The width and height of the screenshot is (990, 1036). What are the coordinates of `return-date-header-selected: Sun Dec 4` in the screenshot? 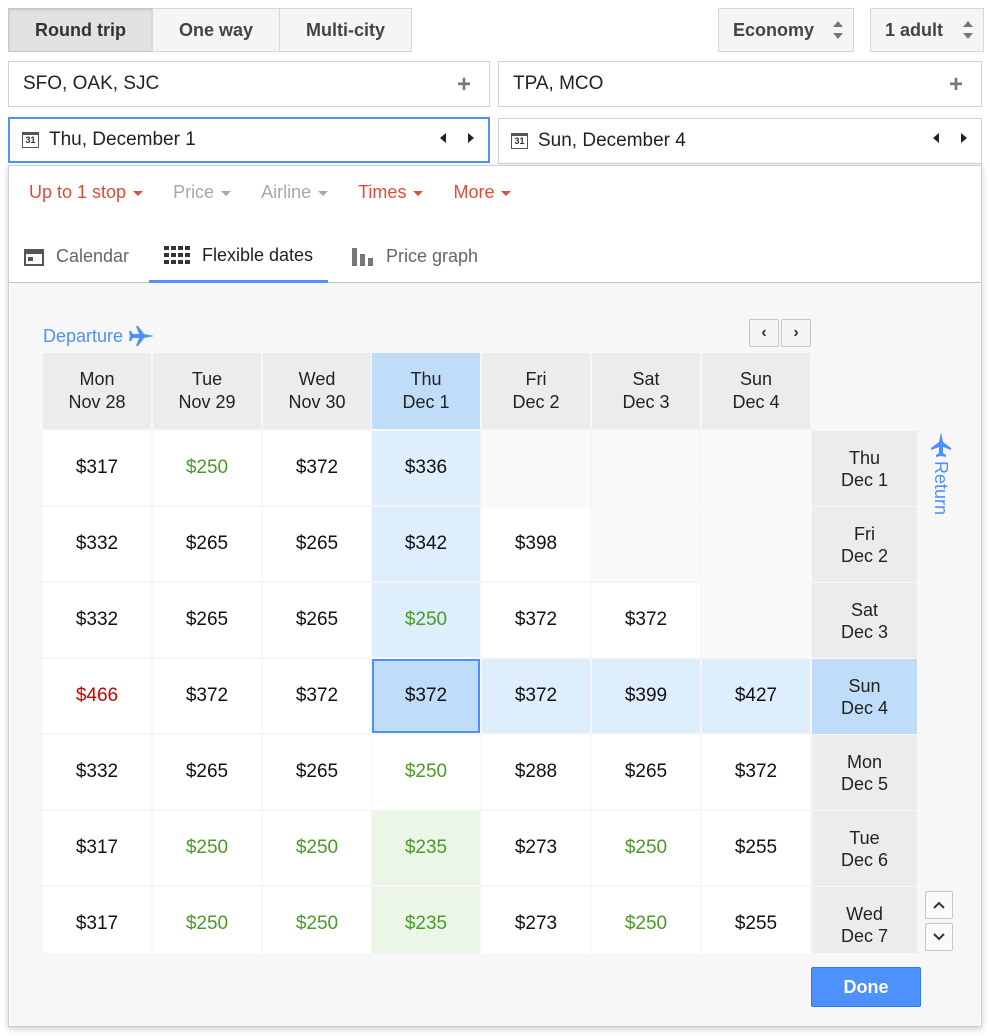 It's located at (864, 696).